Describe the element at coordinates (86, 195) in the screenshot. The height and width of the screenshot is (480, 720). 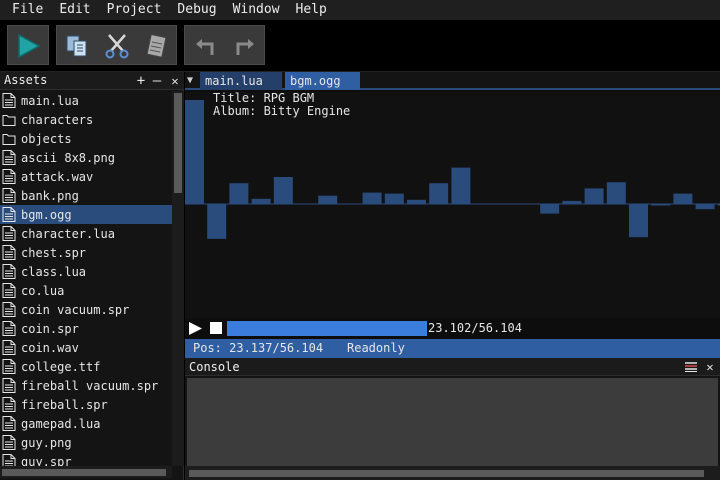
I see `asset-item: bank.png` at that location.